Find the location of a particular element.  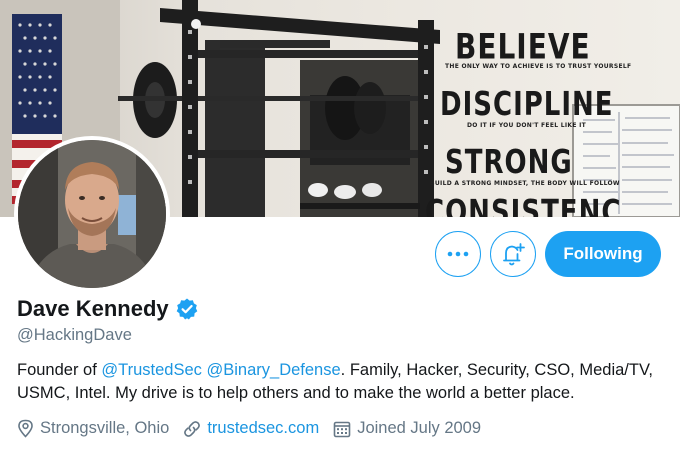

mention-link-binary-defense: @Binary_Defense is located at coordinates (274, 370).